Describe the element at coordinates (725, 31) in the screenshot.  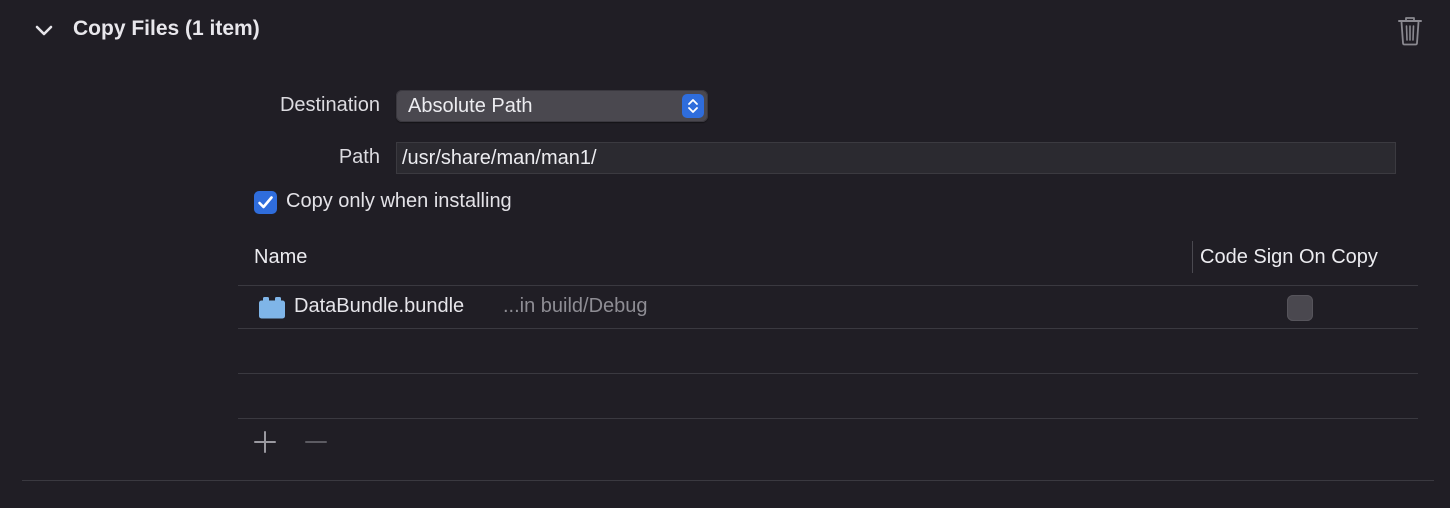
I see `section-header: Copy Files (1 item)` at that location.